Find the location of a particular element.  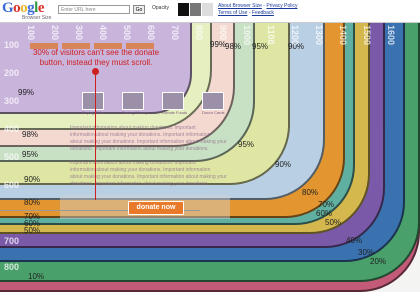

col-ruler-label: 1100 is located at coordinates (271, 35).